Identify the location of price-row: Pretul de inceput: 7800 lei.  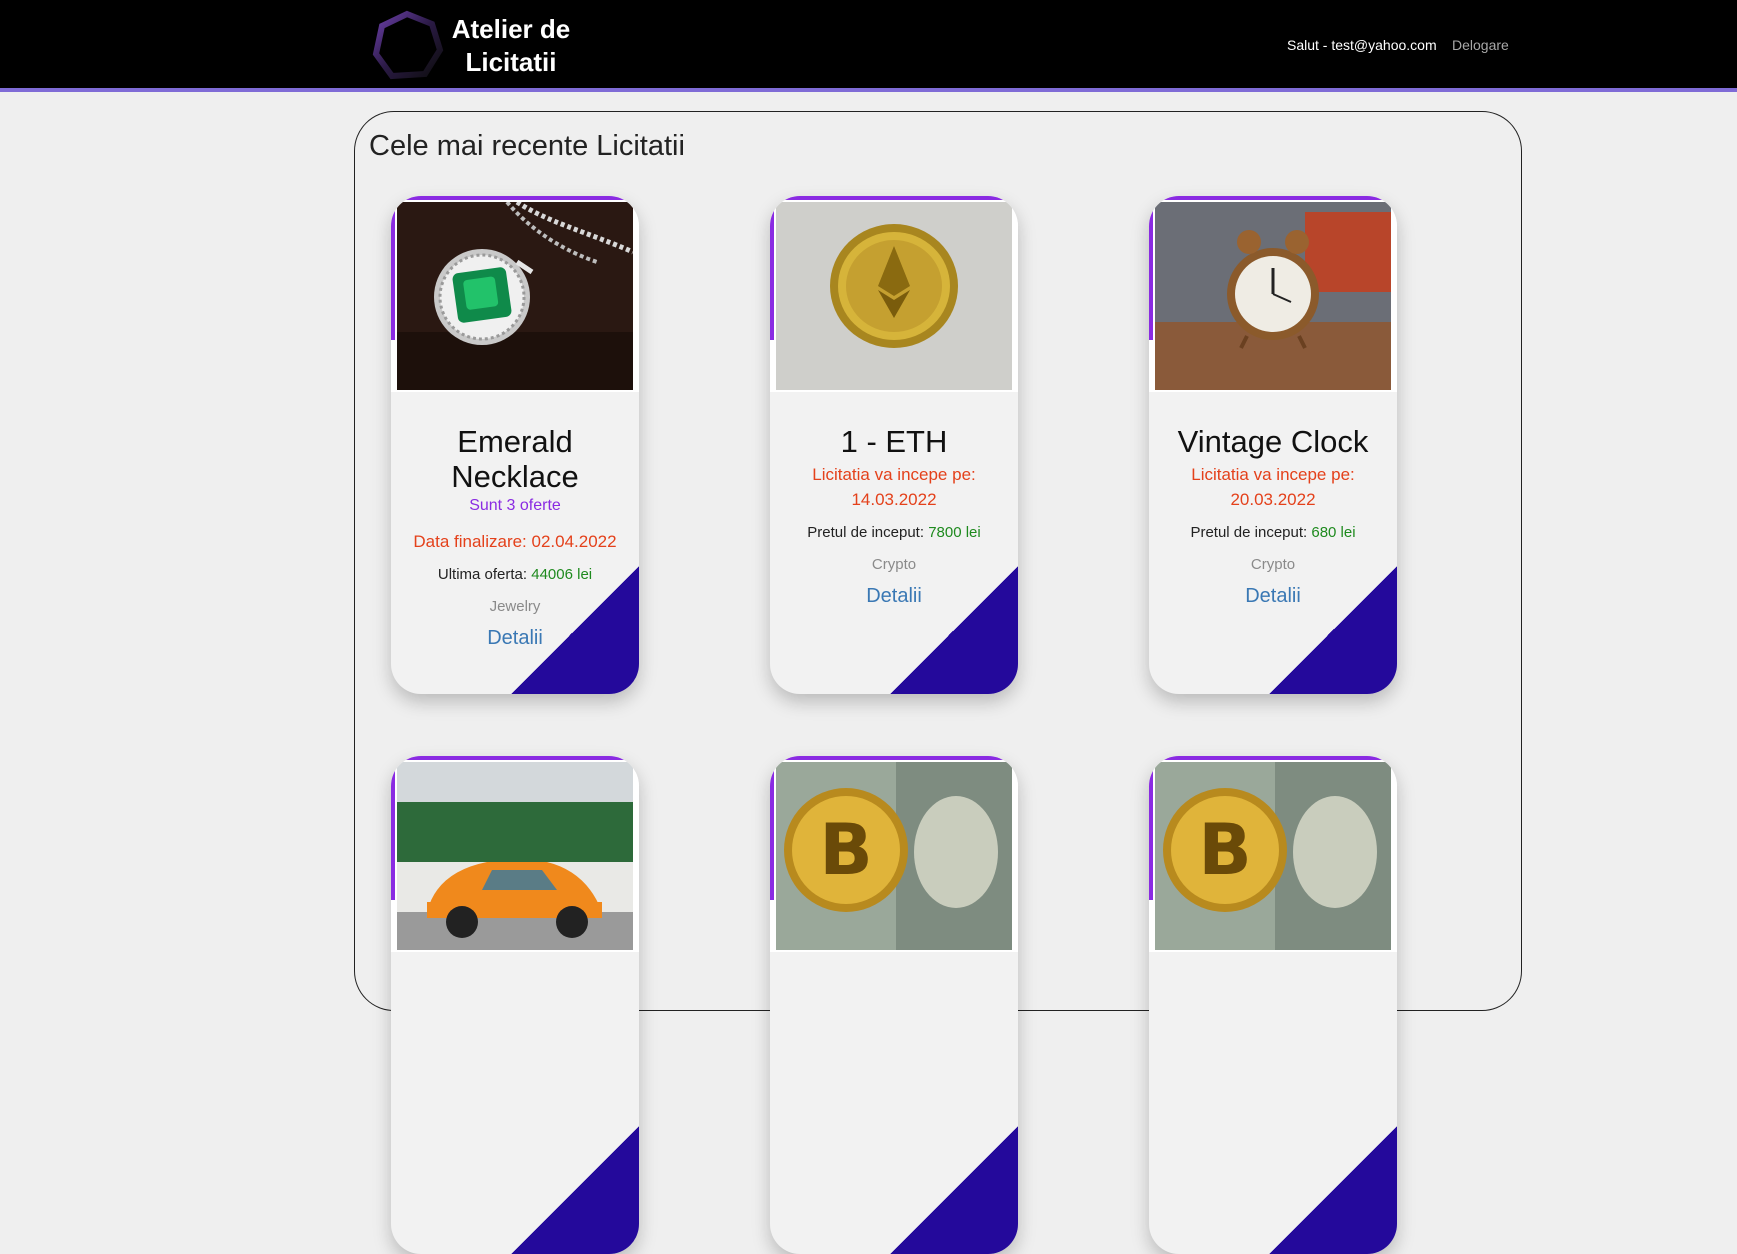
(894, 532).